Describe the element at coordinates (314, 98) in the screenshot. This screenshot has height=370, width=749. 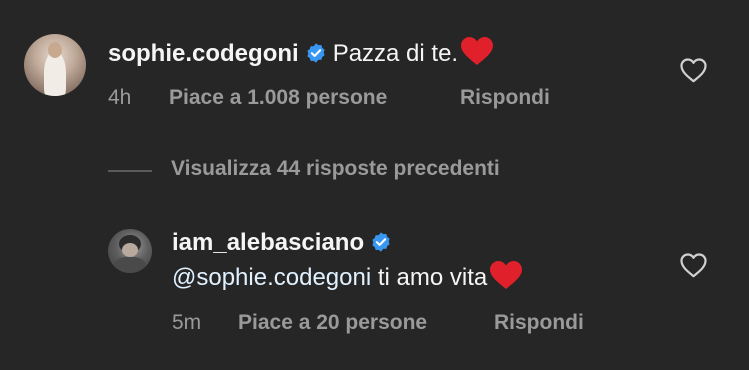
I see `likes-count-link: Piace a 1.008 persone` at that location.